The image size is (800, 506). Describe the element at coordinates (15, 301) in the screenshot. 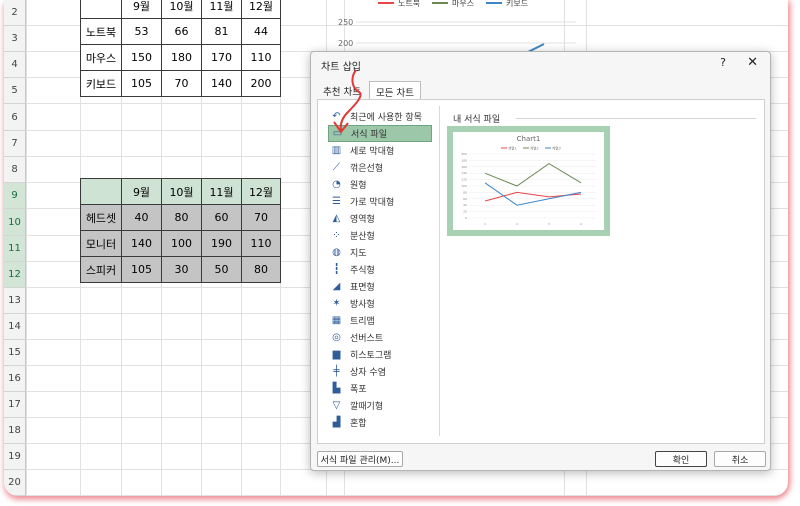

I see `row-header-13: 13` at that location.